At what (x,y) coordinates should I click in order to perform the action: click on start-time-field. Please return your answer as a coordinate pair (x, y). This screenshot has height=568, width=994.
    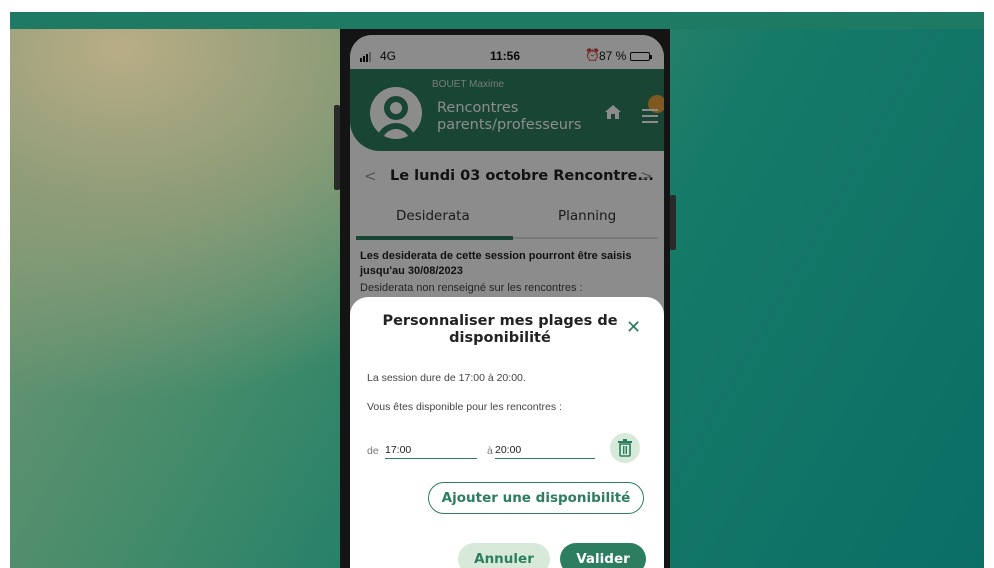
    Looking at the image, I should click on (431, 448).